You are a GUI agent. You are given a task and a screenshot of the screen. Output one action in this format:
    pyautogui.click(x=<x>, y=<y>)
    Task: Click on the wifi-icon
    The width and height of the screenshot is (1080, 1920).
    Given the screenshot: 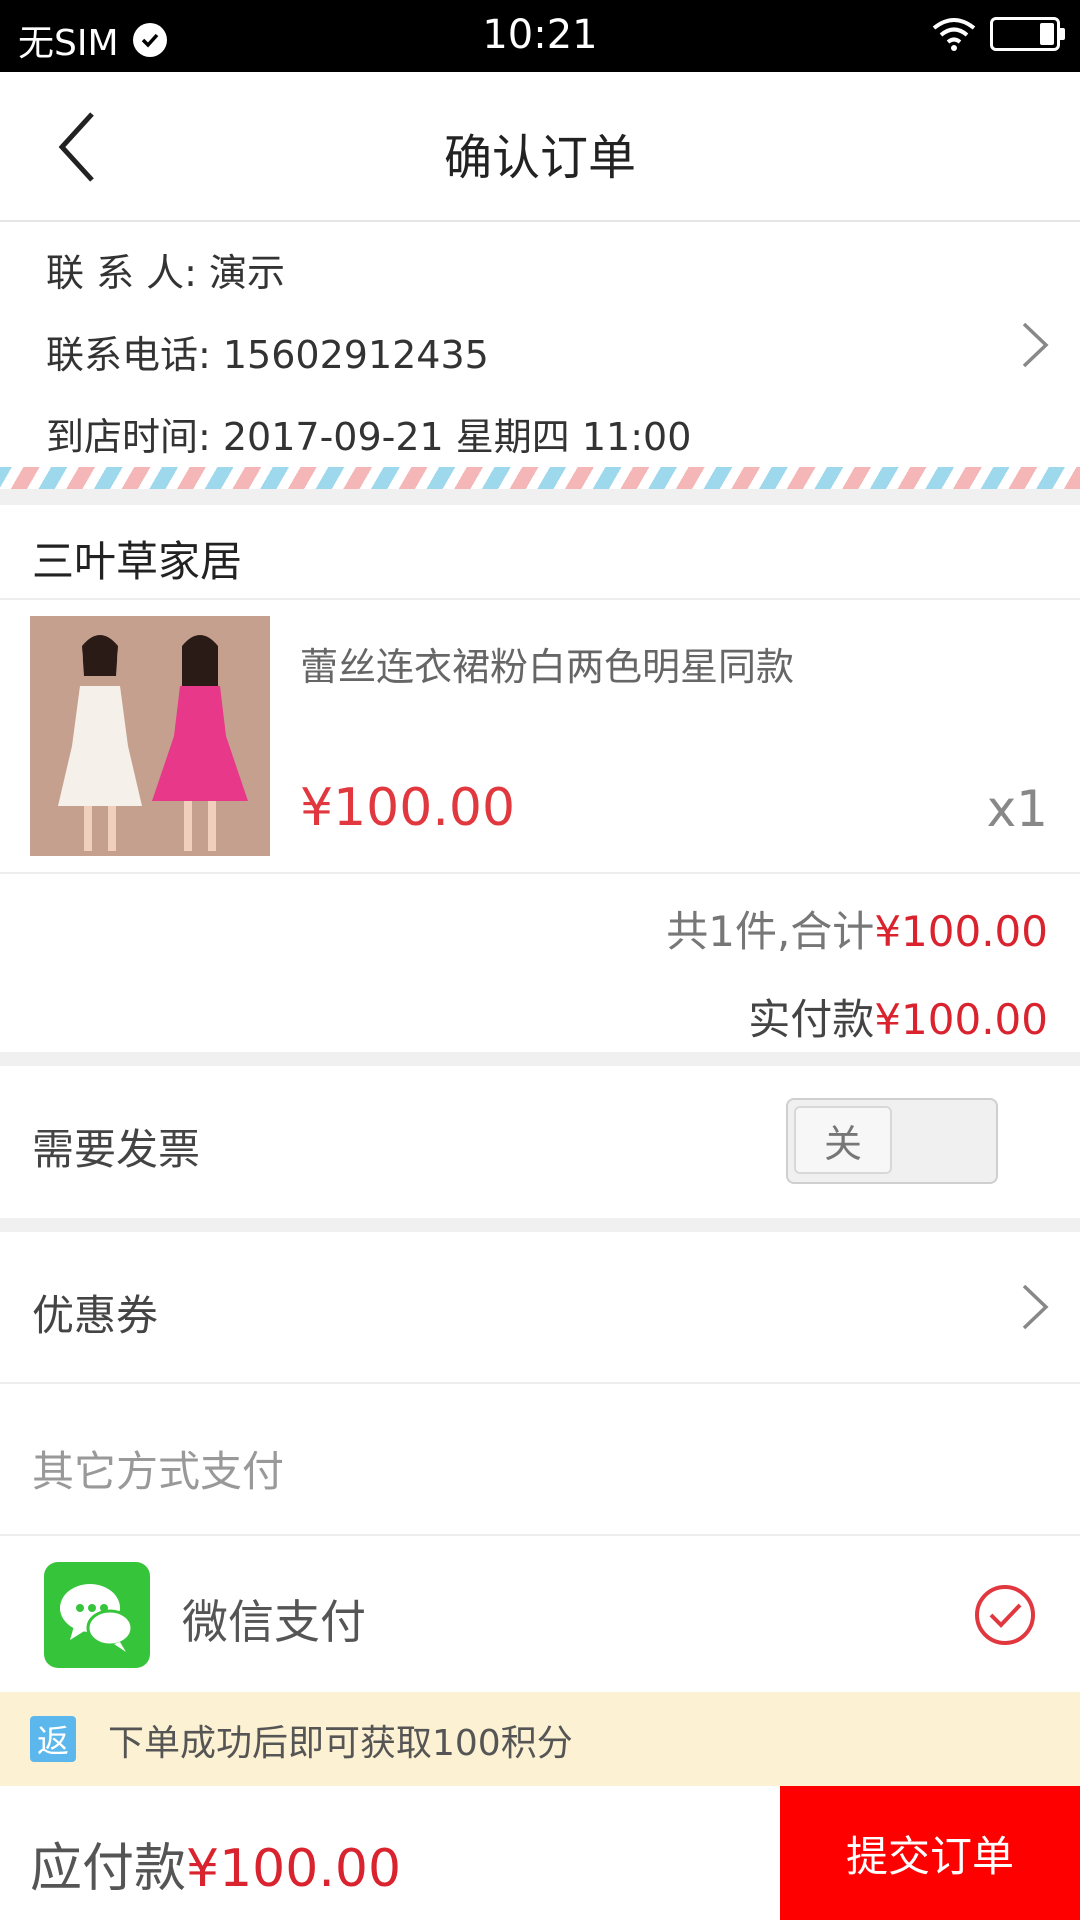 What is the action you would take?
    pyautogui.click(x=954, y=34)
    